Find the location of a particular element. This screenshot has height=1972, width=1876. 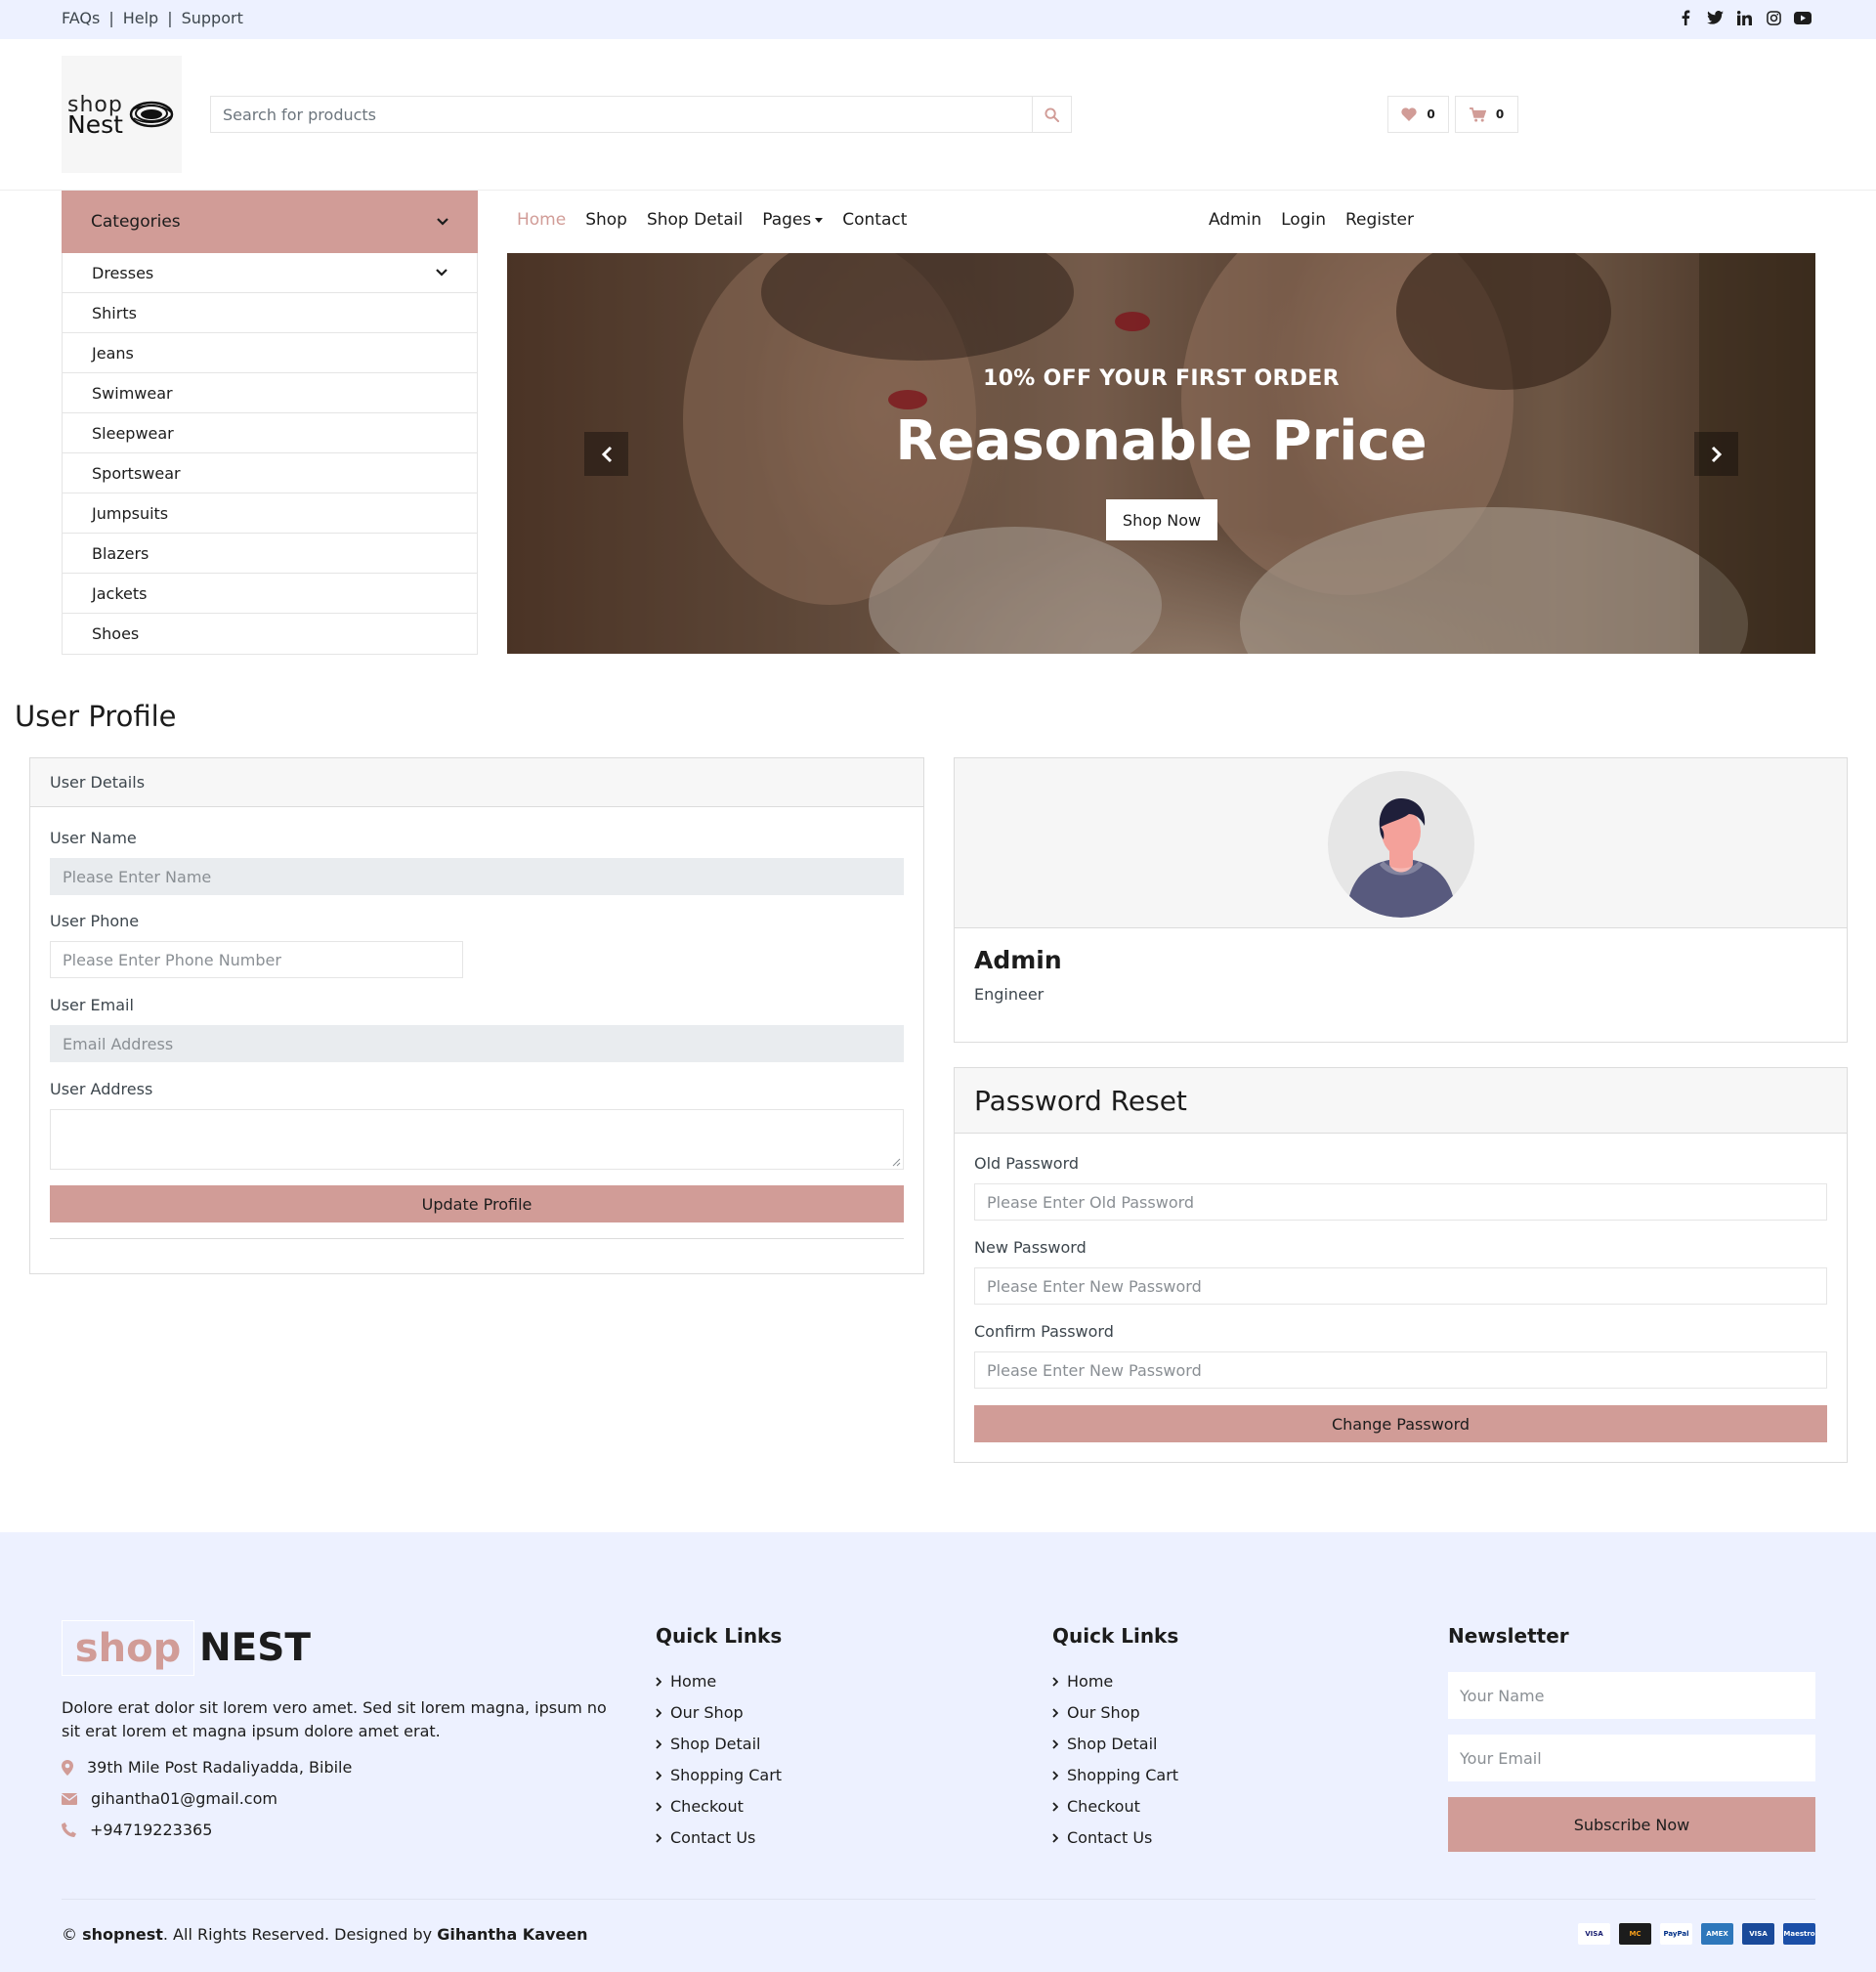

avatar is located at coordinates (1401, 844).